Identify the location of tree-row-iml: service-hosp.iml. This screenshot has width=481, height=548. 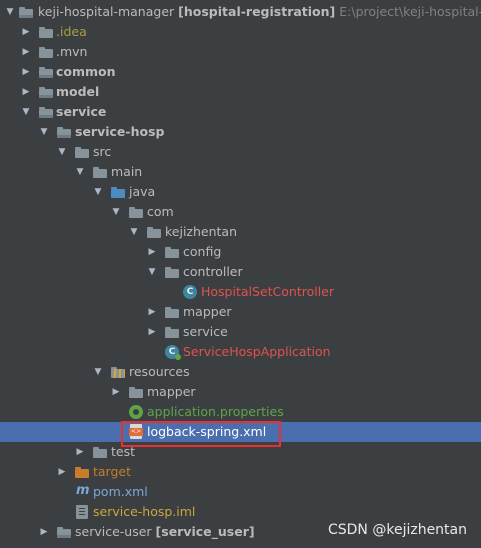
(240, 512).